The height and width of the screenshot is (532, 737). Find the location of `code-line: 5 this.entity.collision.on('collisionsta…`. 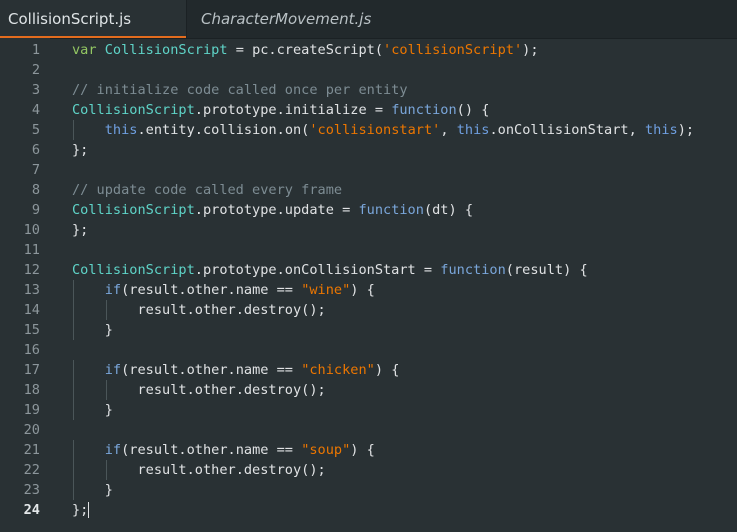

code-line: 5 this.entity.collision.on('collisionsta… is located at coordinates (368, 130).